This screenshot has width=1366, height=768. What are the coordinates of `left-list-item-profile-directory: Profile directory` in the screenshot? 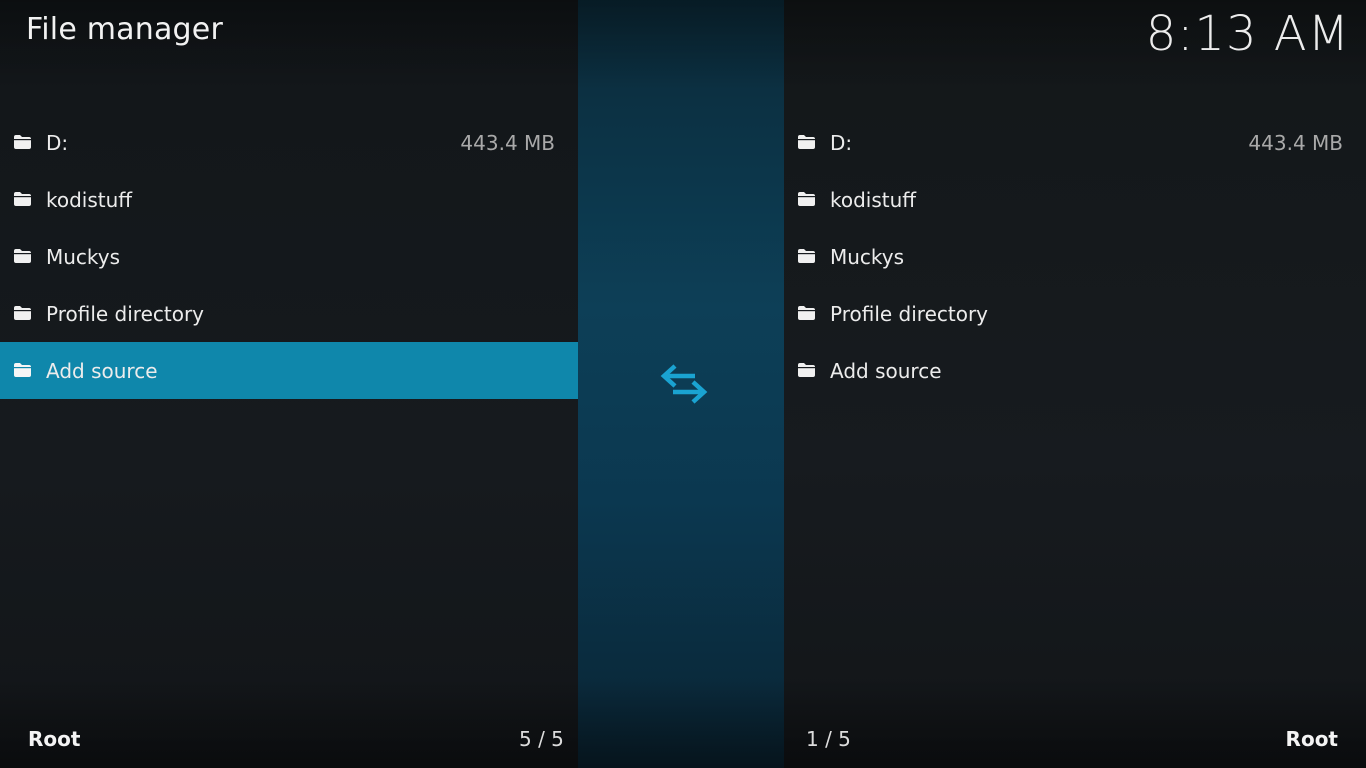 It's located at (289, 313).